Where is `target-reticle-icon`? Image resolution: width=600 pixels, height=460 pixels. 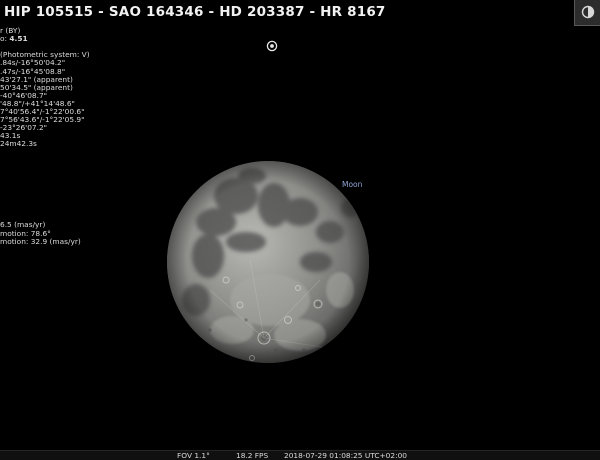
target-reticle-icon is located at coordinates (272, 44).